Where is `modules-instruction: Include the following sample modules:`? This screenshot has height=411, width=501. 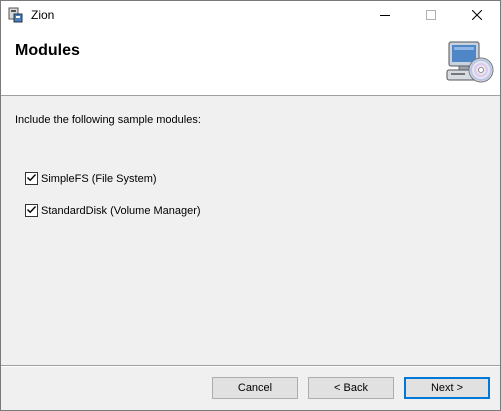 modules-instruction: Include the following sample modules: is located at coordinates (108, 120).